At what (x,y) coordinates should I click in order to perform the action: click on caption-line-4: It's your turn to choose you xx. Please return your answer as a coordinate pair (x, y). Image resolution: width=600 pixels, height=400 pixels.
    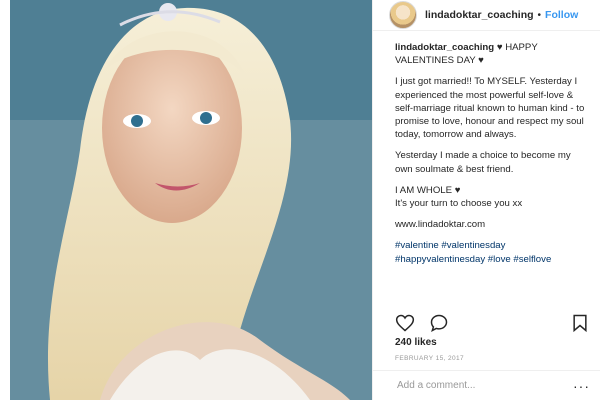
    Looking at the image, I should click on (459, 204).